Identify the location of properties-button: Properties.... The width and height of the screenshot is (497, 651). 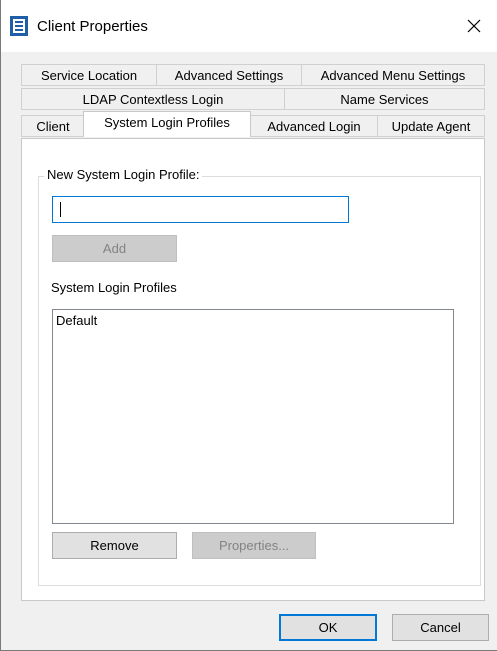
(254, 545).